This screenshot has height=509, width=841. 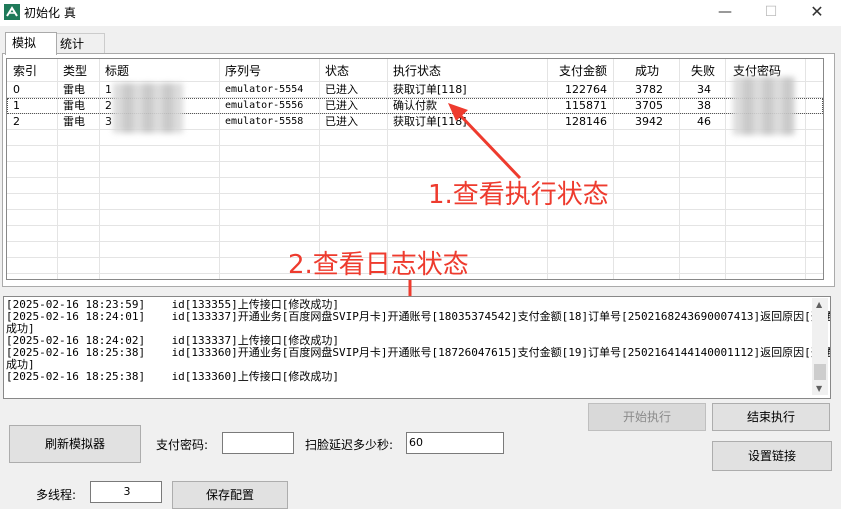 What do you see at coordinates (258, 443) in the screenshot?
I see `pay-password-input` at bounding box center [258, 443].